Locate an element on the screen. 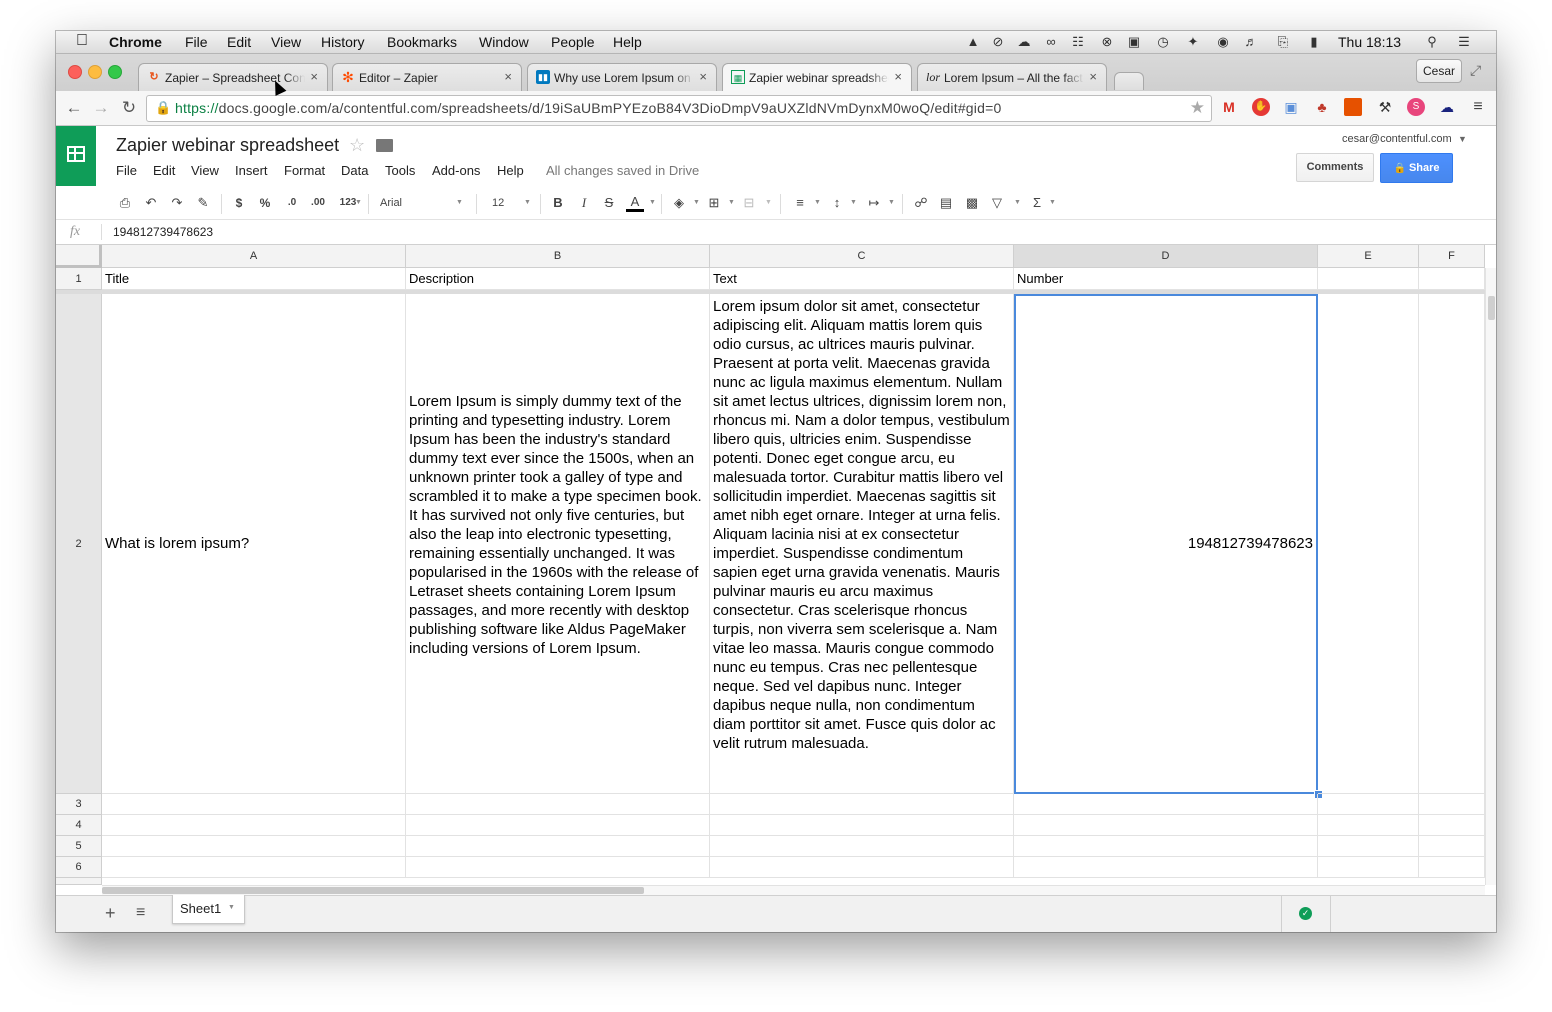 Image resolution: width=1552 pixels, height=1012 pixels. column-header-c: C is located at coordinates (862, 256).